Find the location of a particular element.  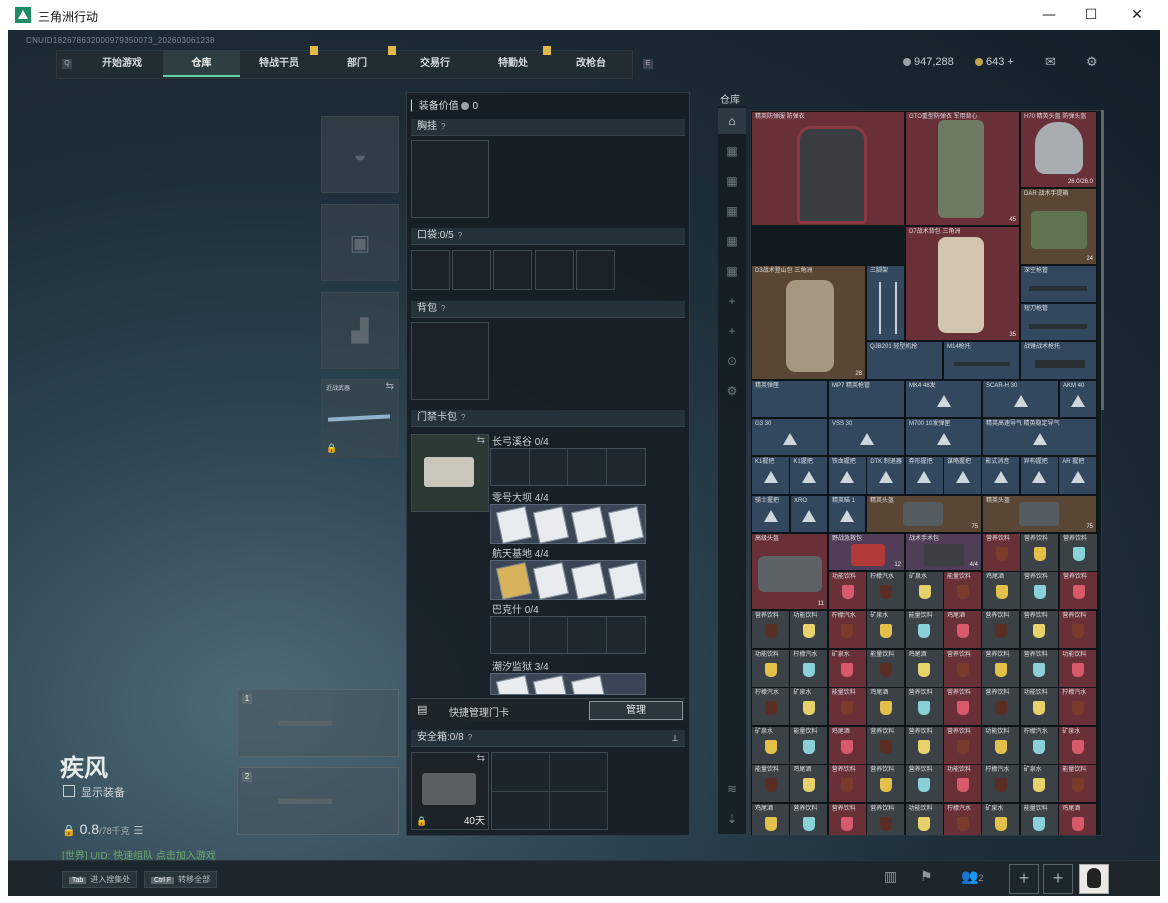

inventory-item: DAR 战术手提箱 24 is located at coordinates (1058, 226).